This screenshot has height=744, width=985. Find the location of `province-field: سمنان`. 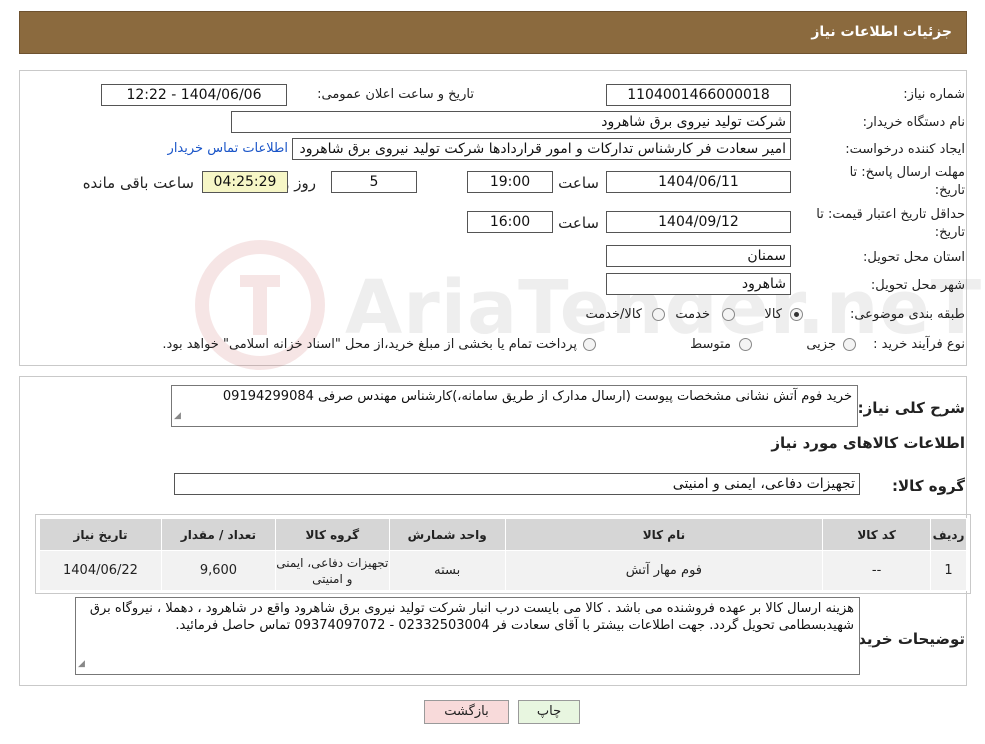

province-field: سمنان is located at coordinates (698, 256).